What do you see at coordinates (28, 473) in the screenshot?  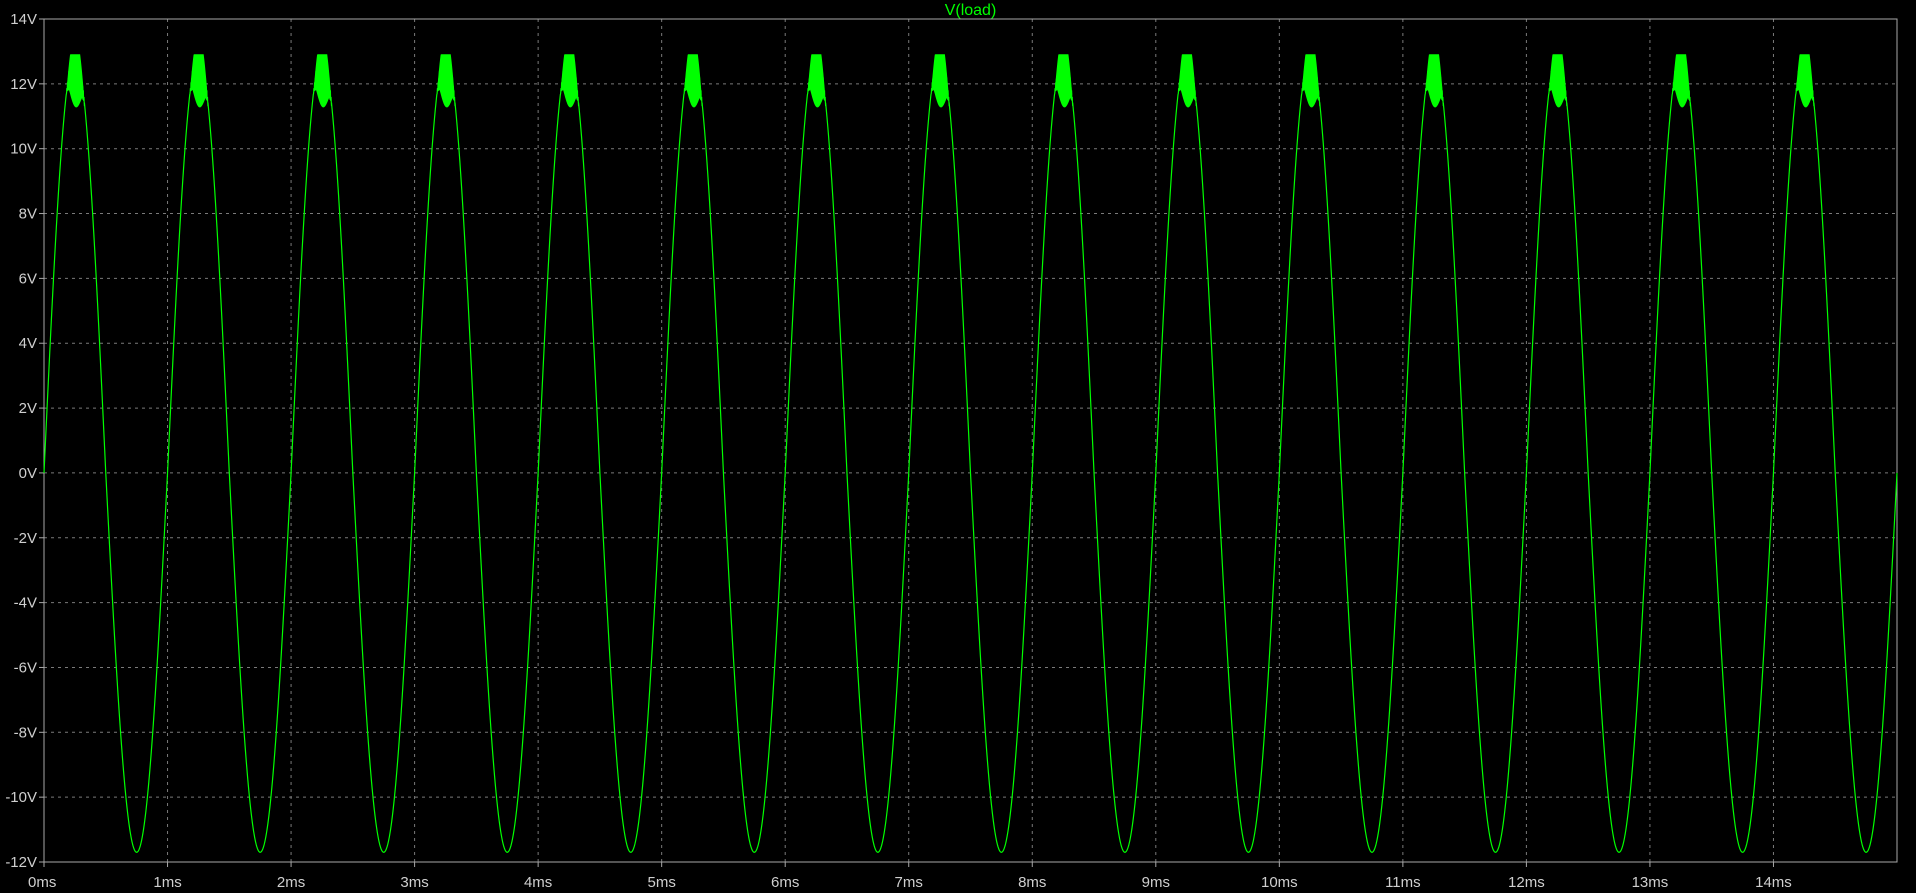 I see `y-tick-label: 0V` at bounding box center [28, 473].